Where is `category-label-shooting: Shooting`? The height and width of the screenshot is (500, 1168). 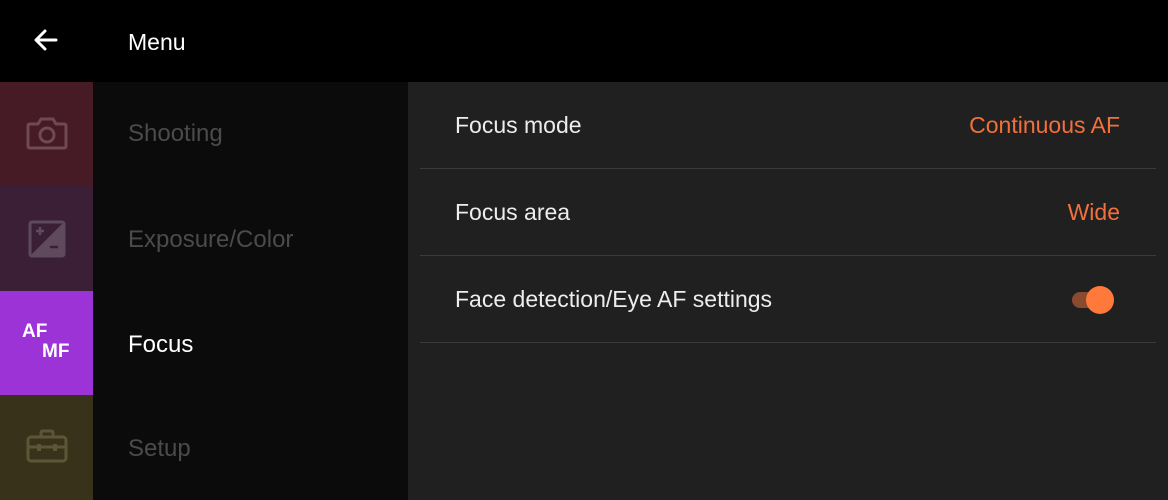 category-label-shooting: Shooting is located at coordinates (175, 134).